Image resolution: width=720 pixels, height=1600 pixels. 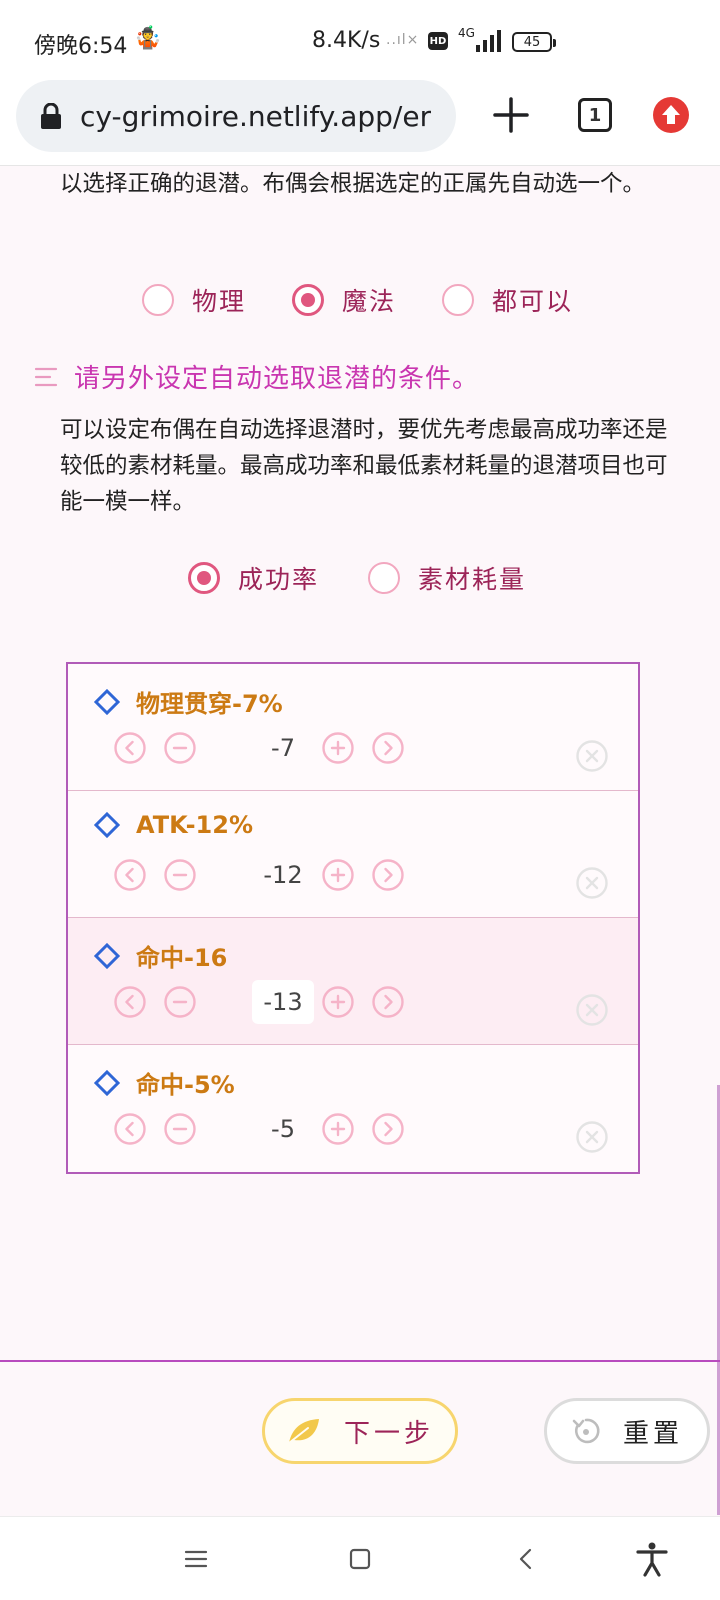 What do you see at coordinates (182, 958) in the screenshot?
I see `stat-title: 命中-16` at bounding box center [182, 958].